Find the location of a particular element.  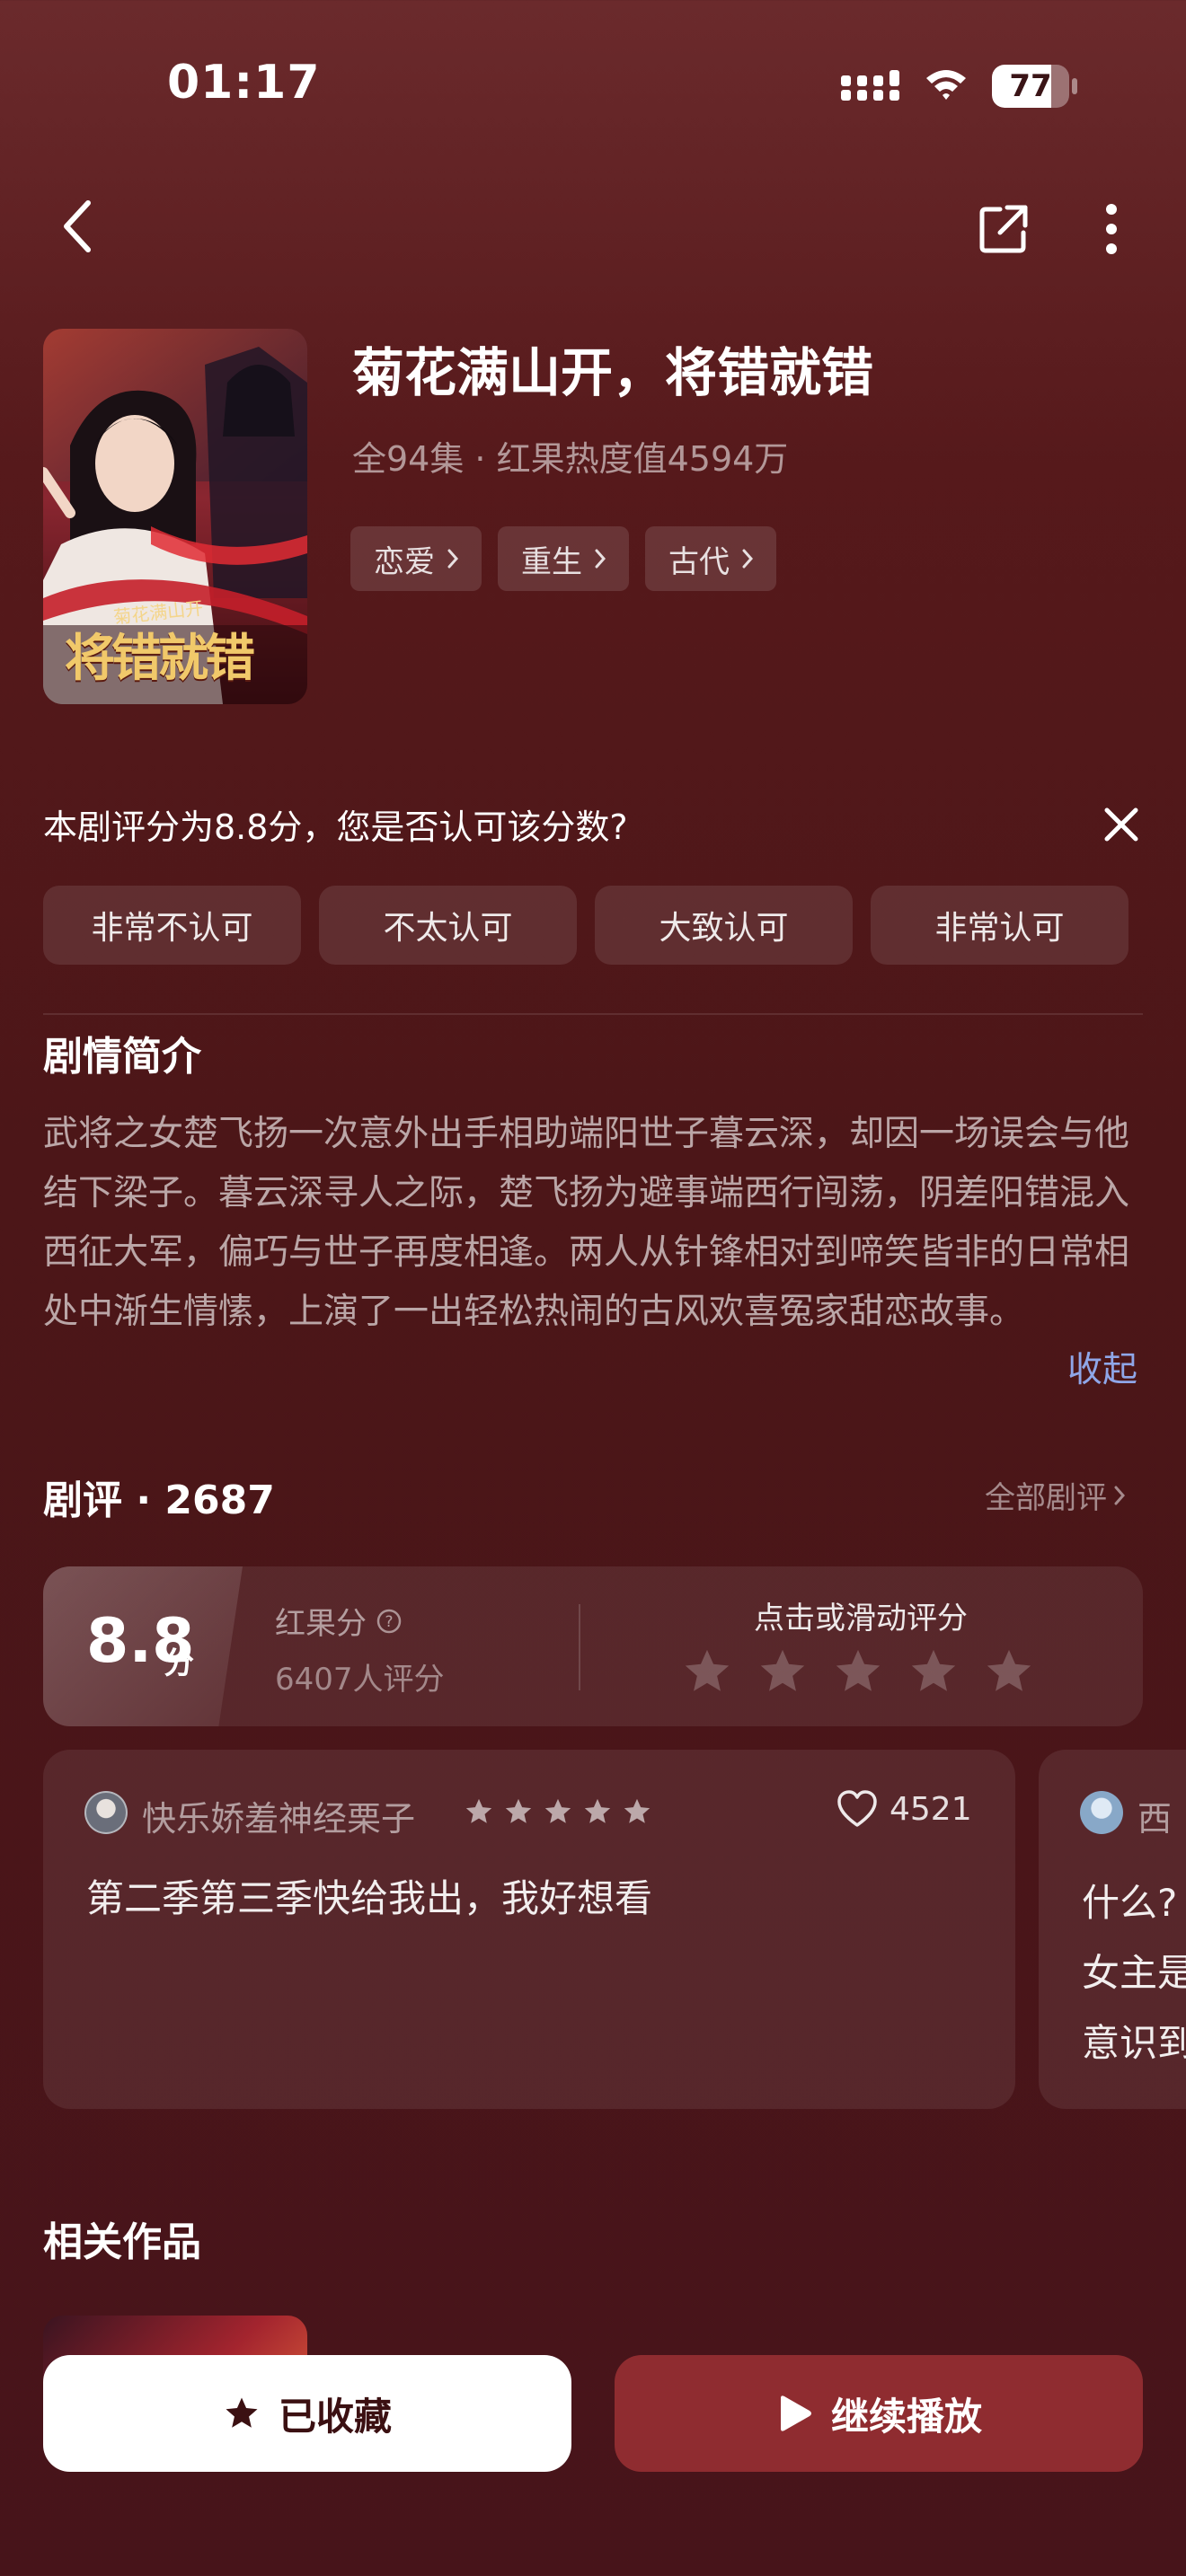

option-disagree: 不太认可 is located at coordinates (448, 925).